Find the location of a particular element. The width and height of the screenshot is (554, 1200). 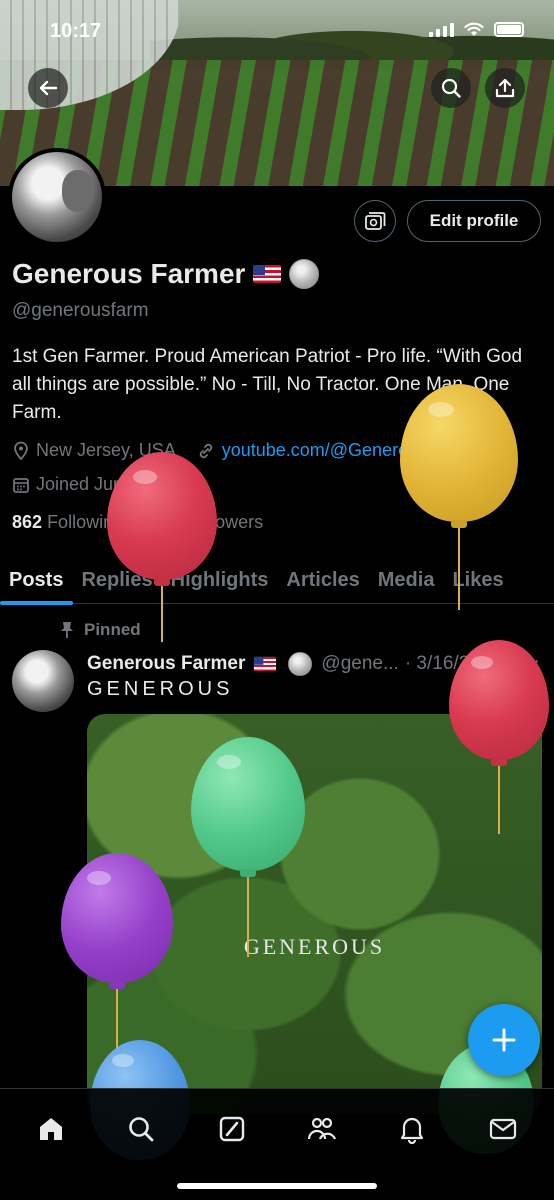

nav-communities is located at coordinates (322, 1129).